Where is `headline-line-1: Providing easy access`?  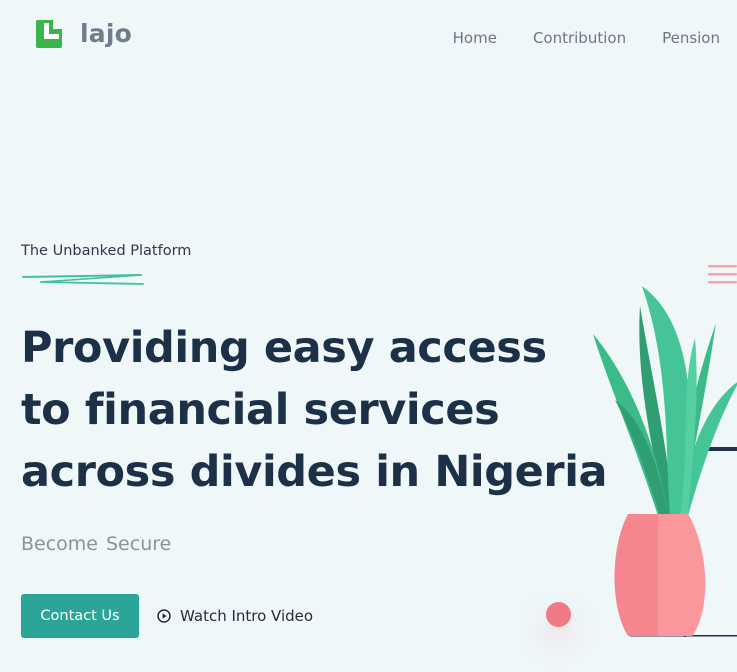 headline-line-1: Providing easy access is located at coordinates (284, 348).